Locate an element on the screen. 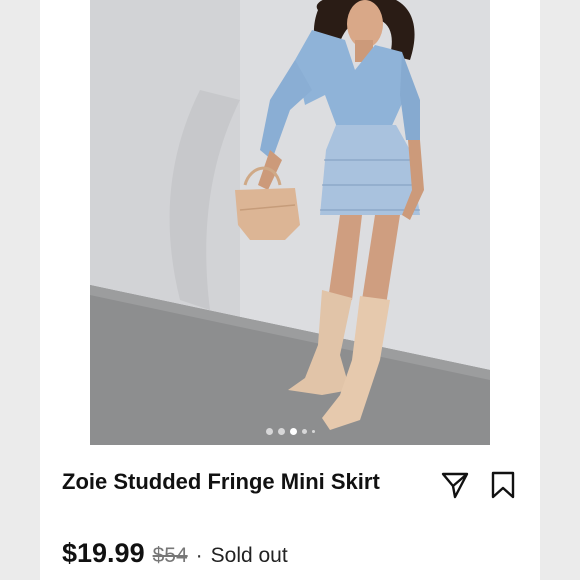 Image resolution: width=580 pixels, height=580 pixels. carousel-dot-active is located at coordinates (293, 431).